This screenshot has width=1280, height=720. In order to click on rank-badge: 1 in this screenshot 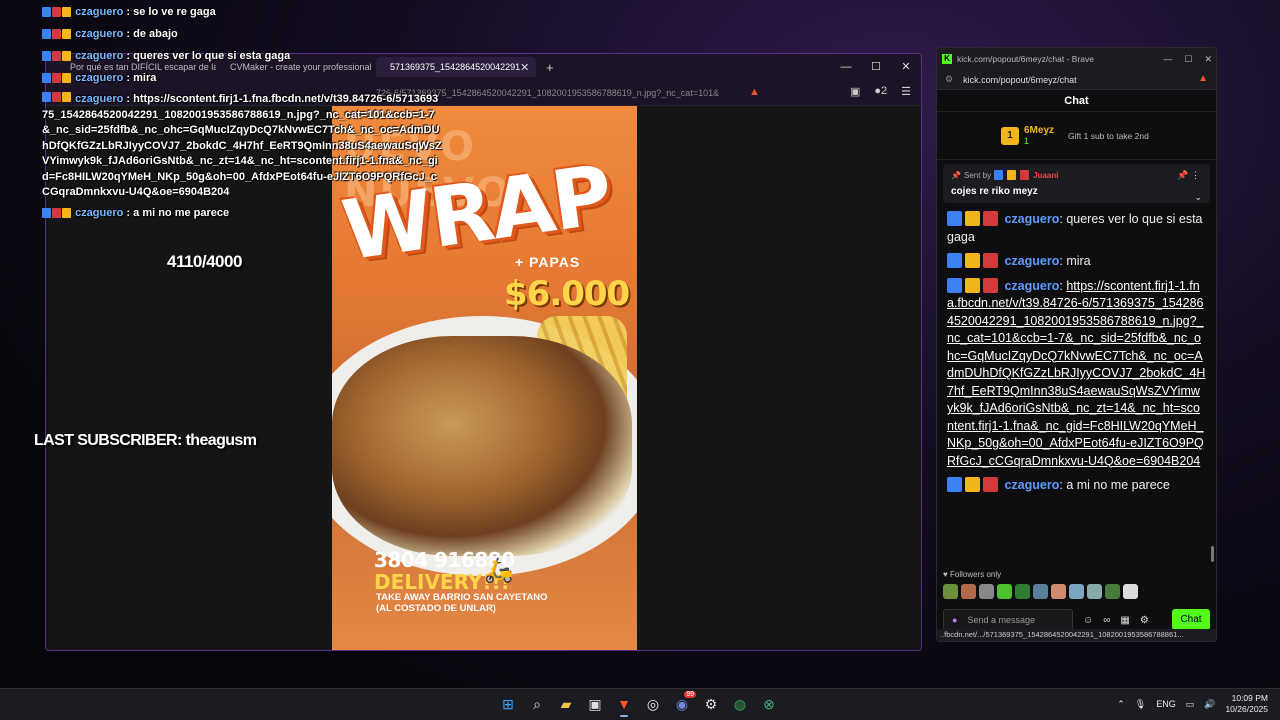, I will do `click(1010, 135)`.